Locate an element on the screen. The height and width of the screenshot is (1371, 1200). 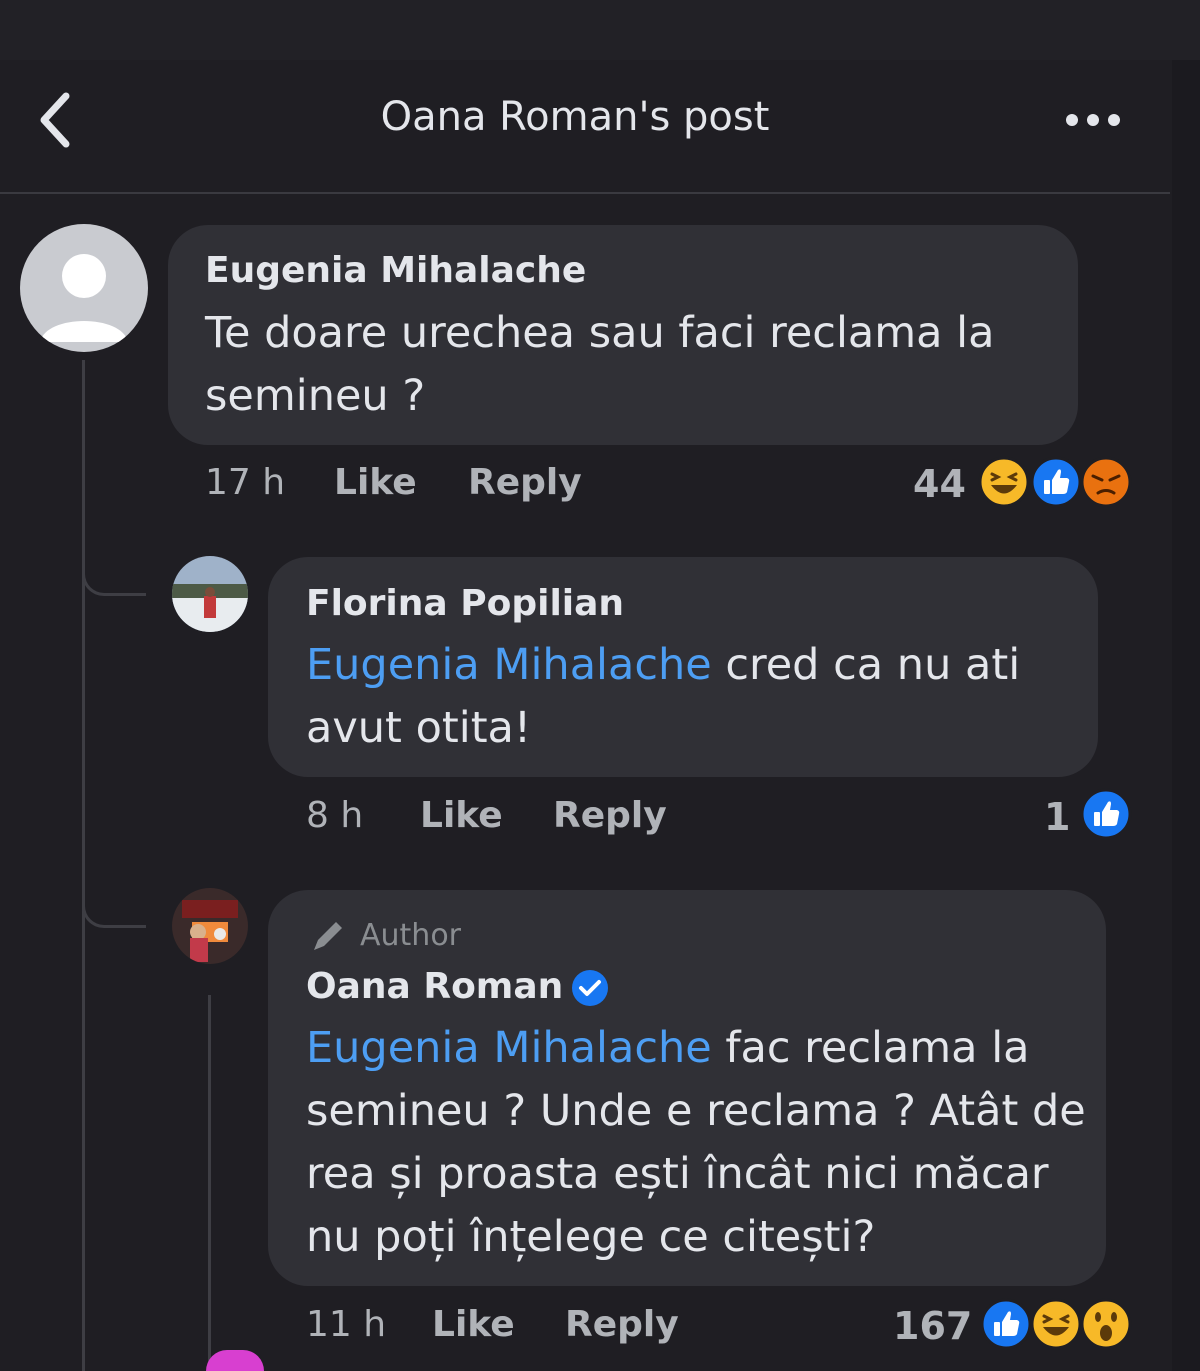
top-navigation-bar: Oana Roman's post is located at coordinates (585, 126).